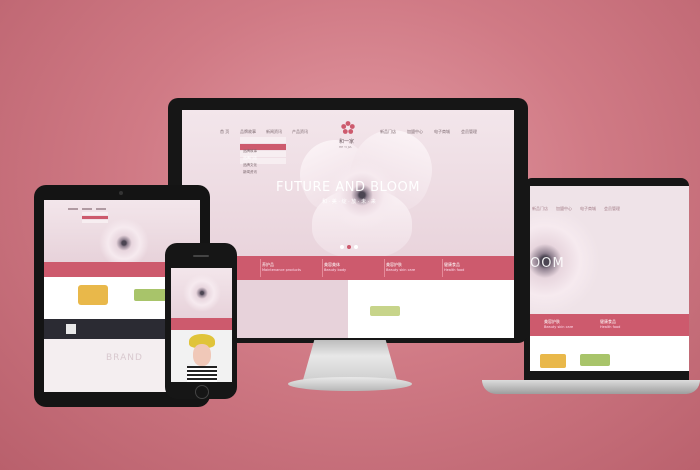  I want to click on tablet-camera, so click(121, 193).